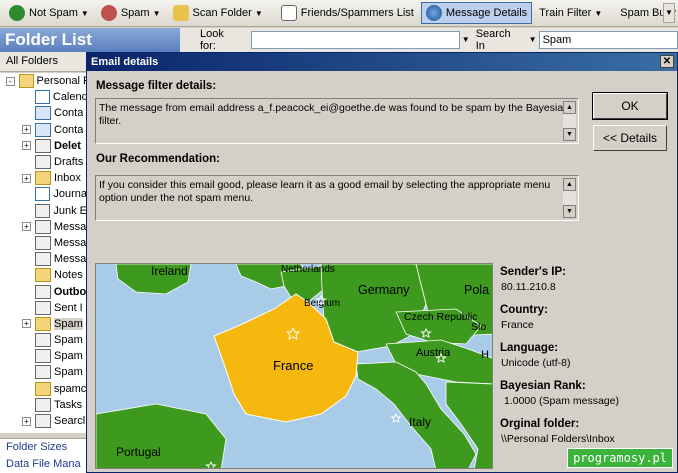 The image size is (678, 473). What do you see at coordinates (43, 308) in the screenshot?
I see `folder-tree-item: Sent I` at bounding box center [43, 308].